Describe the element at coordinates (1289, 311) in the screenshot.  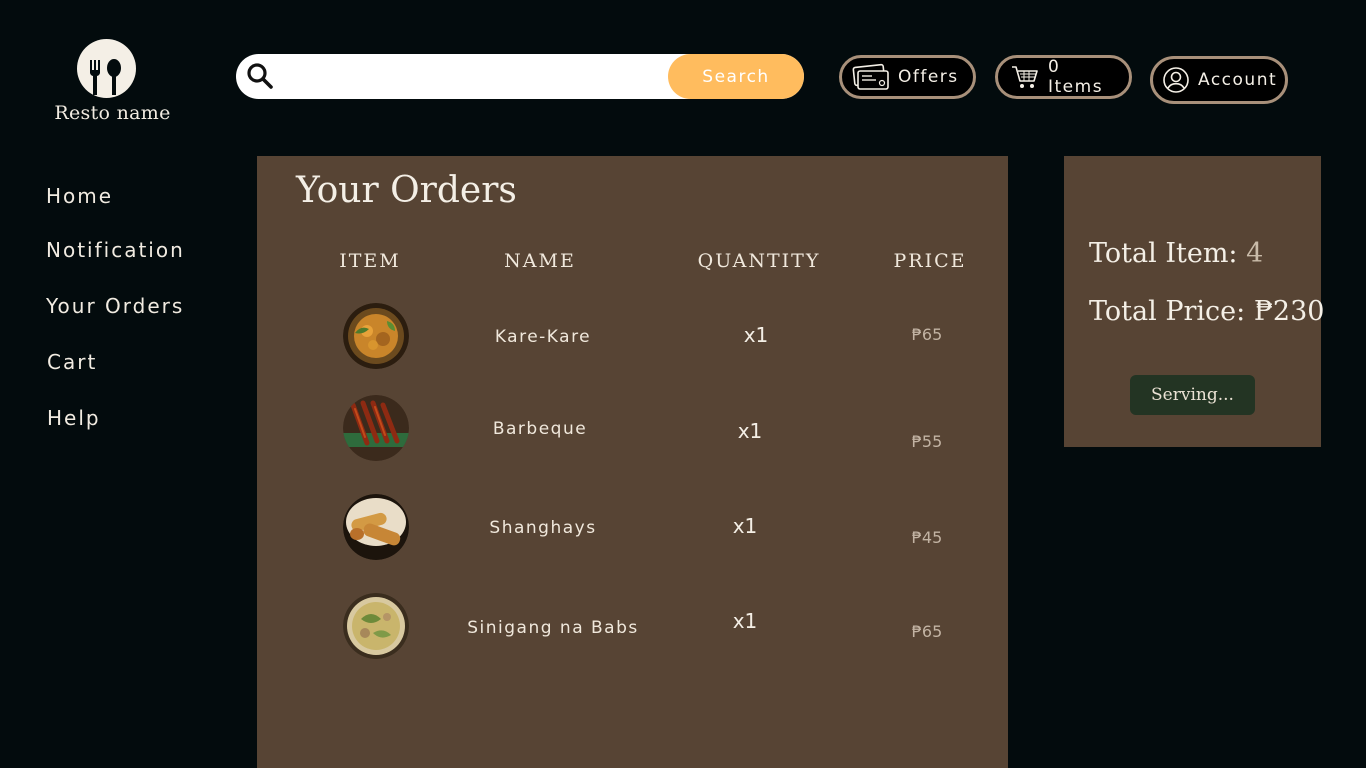
I see `total-price-value: ₱230` at that location.